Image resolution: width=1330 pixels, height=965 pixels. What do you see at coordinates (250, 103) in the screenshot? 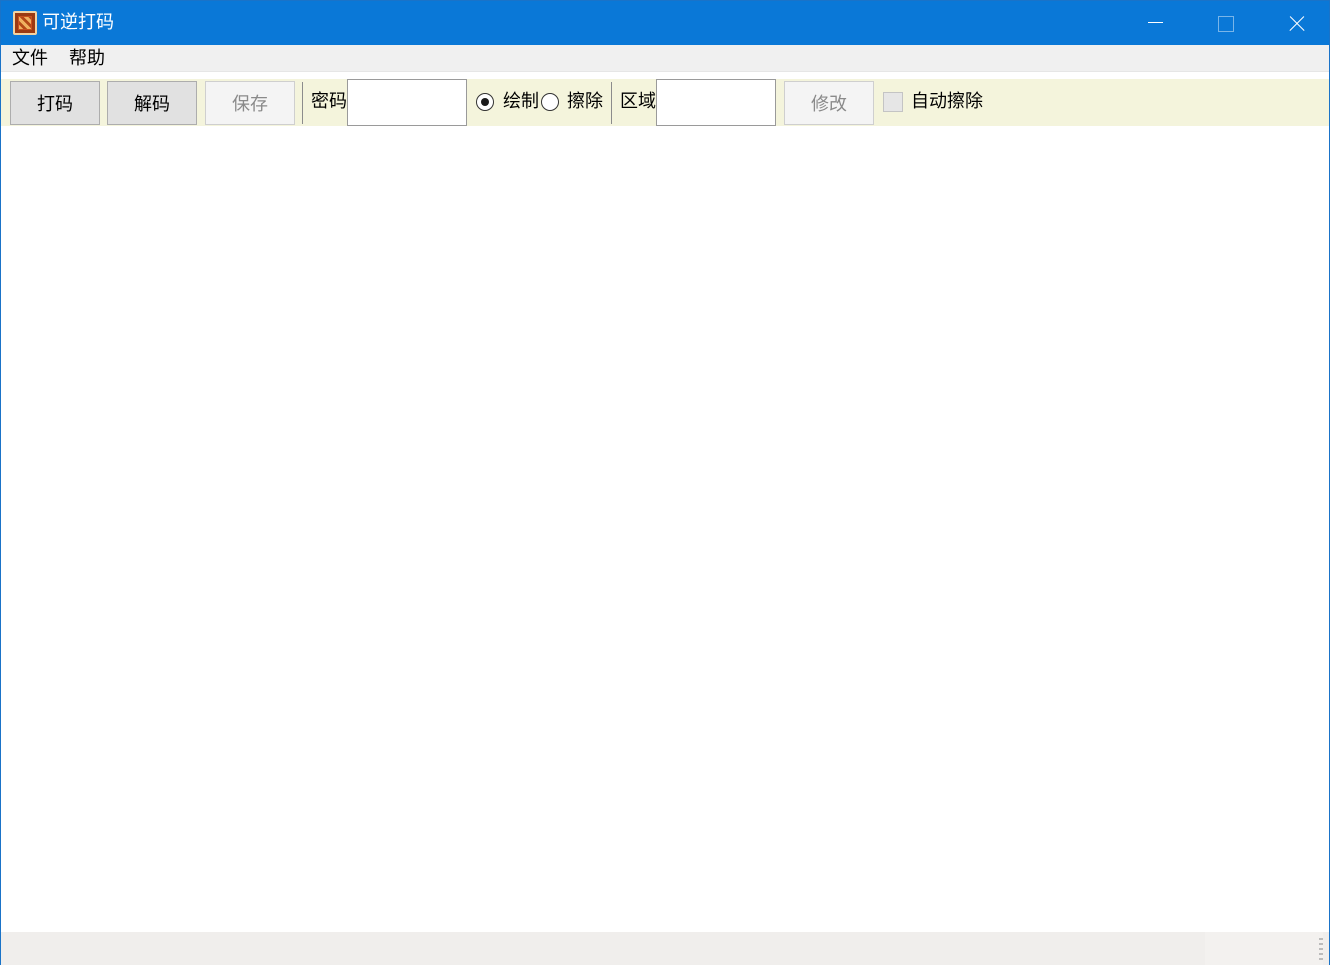
I see `save-button: 保存` at bounding box center [250, 103].